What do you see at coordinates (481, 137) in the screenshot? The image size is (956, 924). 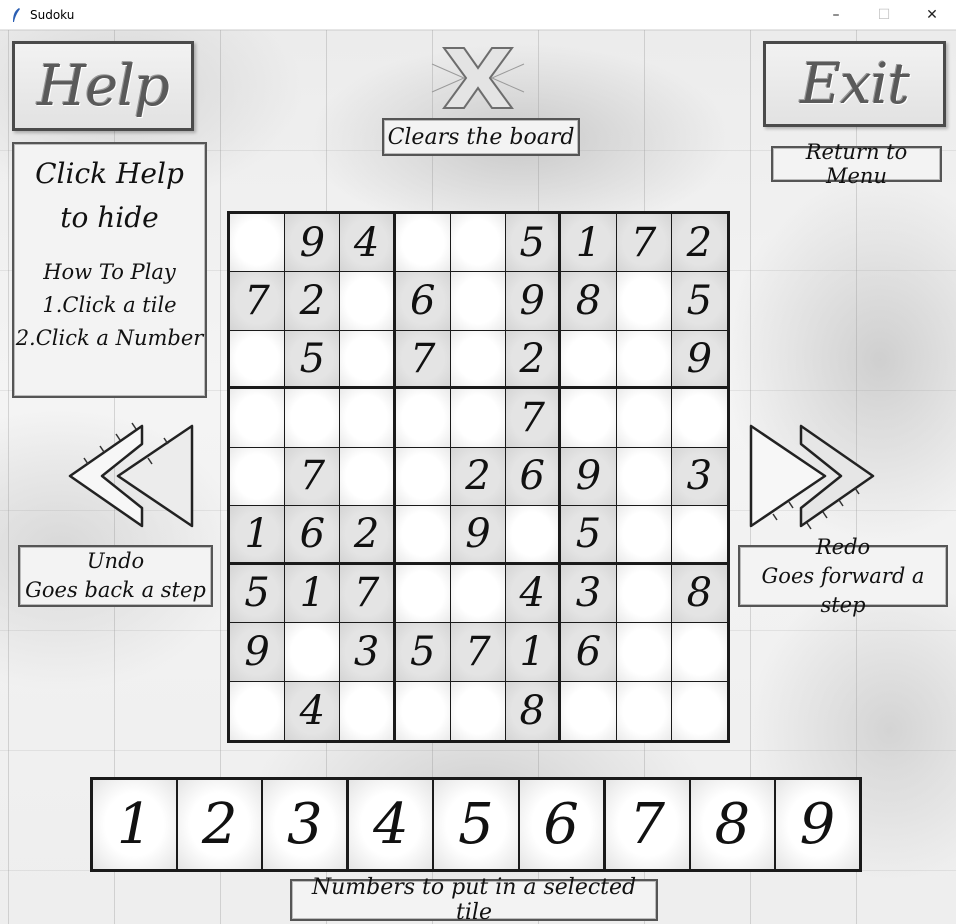 I see `clear-board-caption: Clears the board` at bounding box center [481, 137].